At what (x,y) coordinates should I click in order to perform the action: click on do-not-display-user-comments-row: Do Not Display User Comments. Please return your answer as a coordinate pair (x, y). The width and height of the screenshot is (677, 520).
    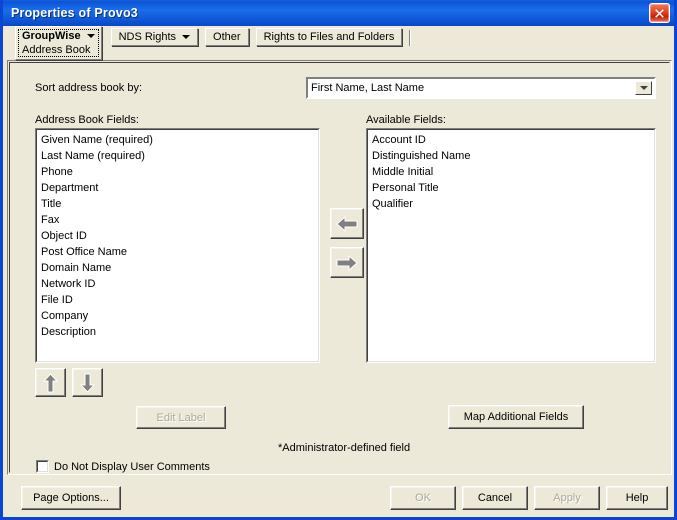
    Looking at the image, I should click on (123, 466).